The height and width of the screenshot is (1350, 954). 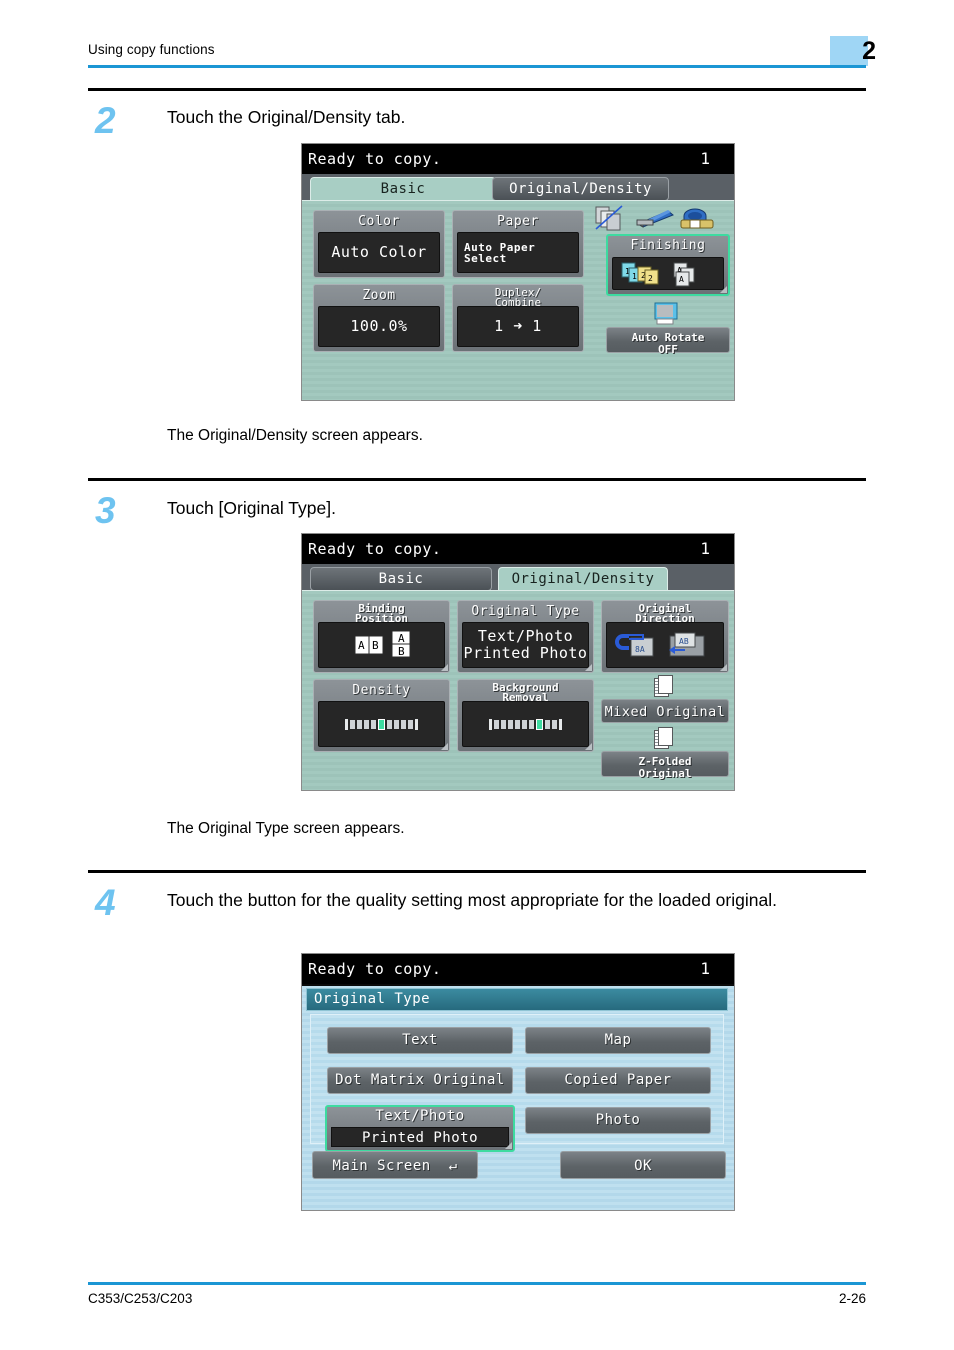 What do you see at coordinates (518, 326) in the screenshot?
I see `lcd1-card-duplex-value-line1: 1 ➜ 1` at bounding box center [518, 326].